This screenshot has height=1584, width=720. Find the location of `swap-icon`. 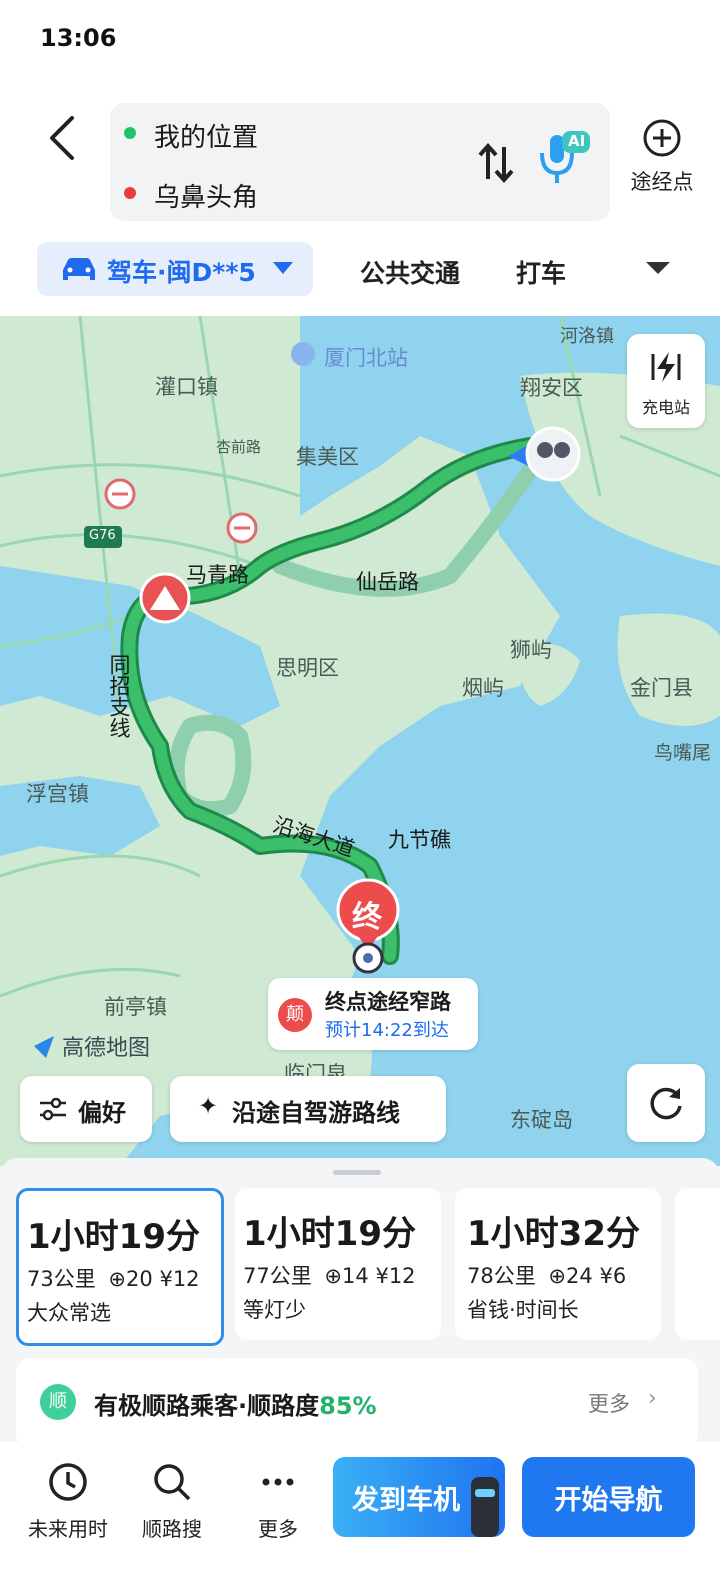

swap-icon is located at coordinates (496, 163).